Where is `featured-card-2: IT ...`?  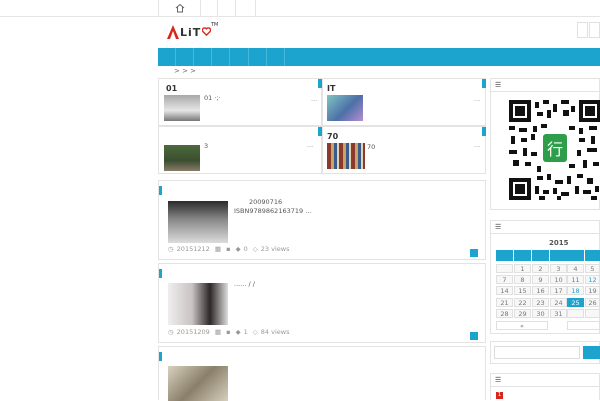 featured-card-2: IT ... is located at coordinates (404, 102).